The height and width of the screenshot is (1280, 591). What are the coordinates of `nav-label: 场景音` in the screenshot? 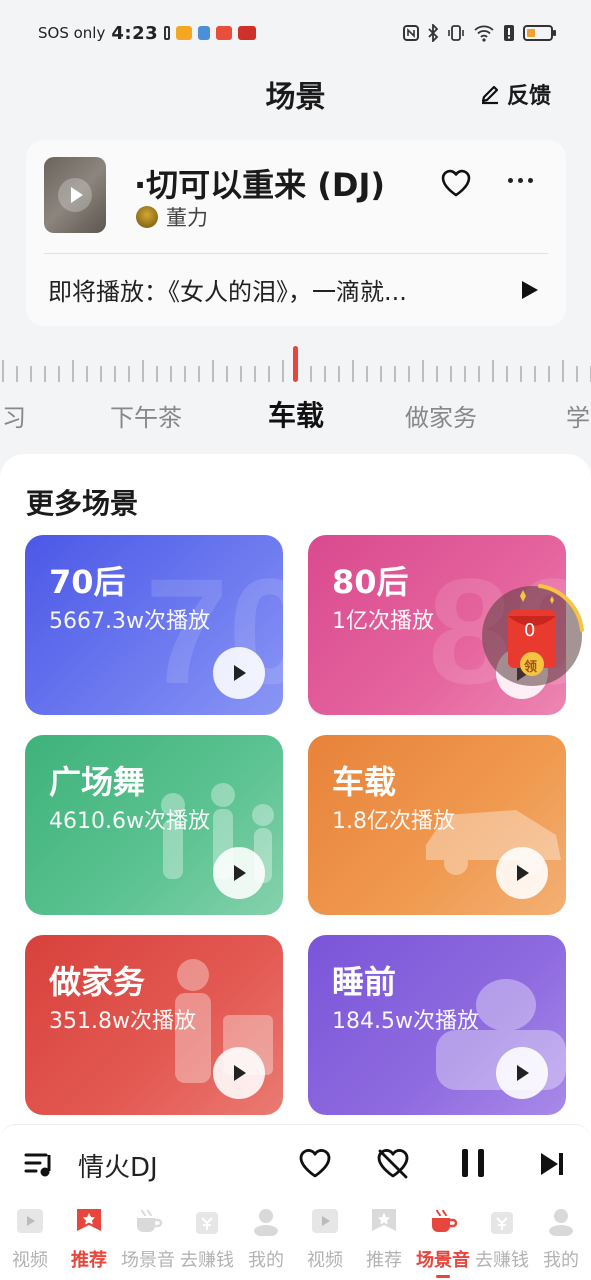 It's located at (148, 1260).